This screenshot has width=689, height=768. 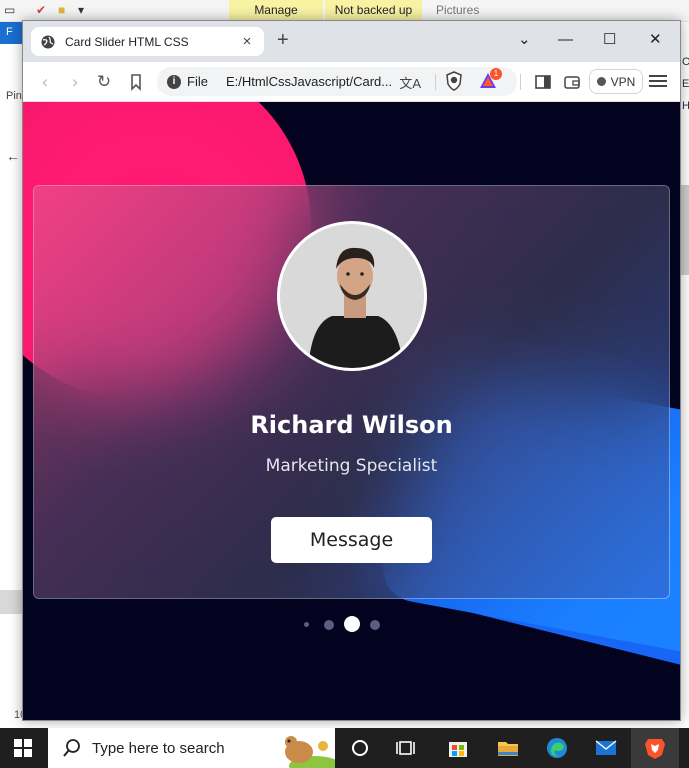 I want to click on pin-label: Pin, so click(x=14, y=96).